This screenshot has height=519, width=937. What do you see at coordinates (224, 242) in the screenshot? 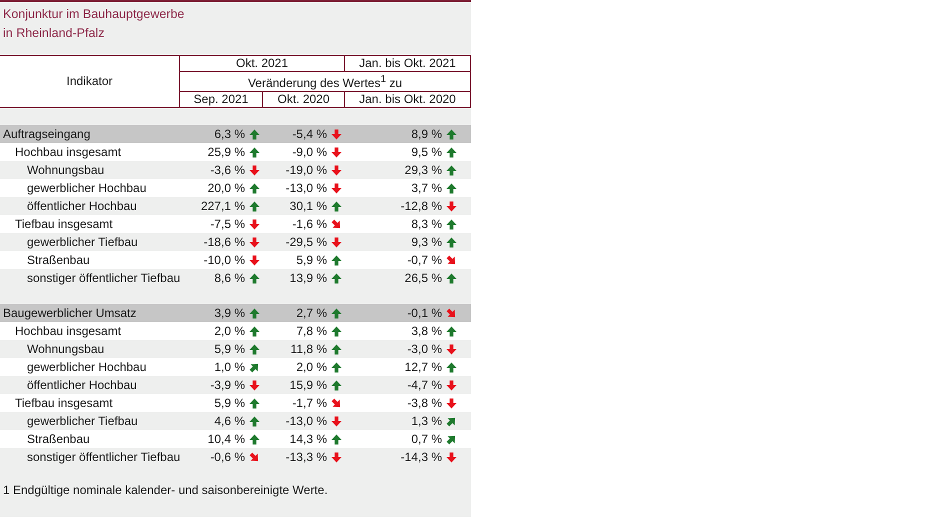
I see `table-cell: -18,6 %` at bounding box center [224, 242].